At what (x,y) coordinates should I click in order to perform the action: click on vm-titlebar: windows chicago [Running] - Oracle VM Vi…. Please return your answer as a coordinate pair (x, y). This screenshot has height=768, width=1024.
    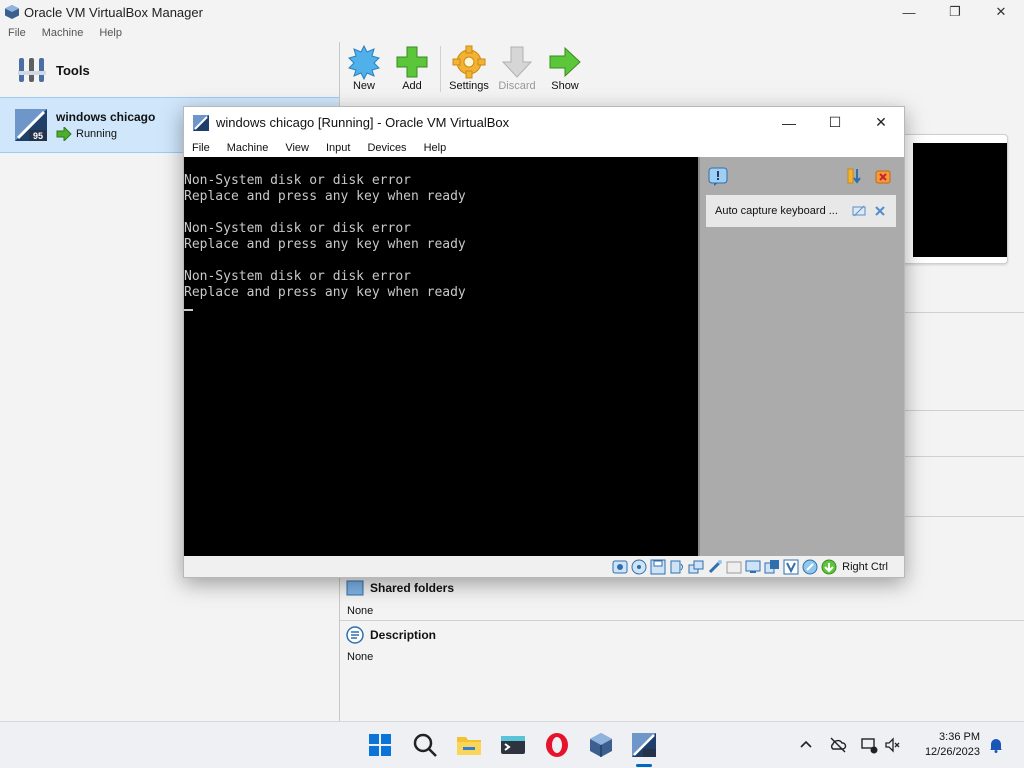
    Looking at the image, I should click on (544, 122).